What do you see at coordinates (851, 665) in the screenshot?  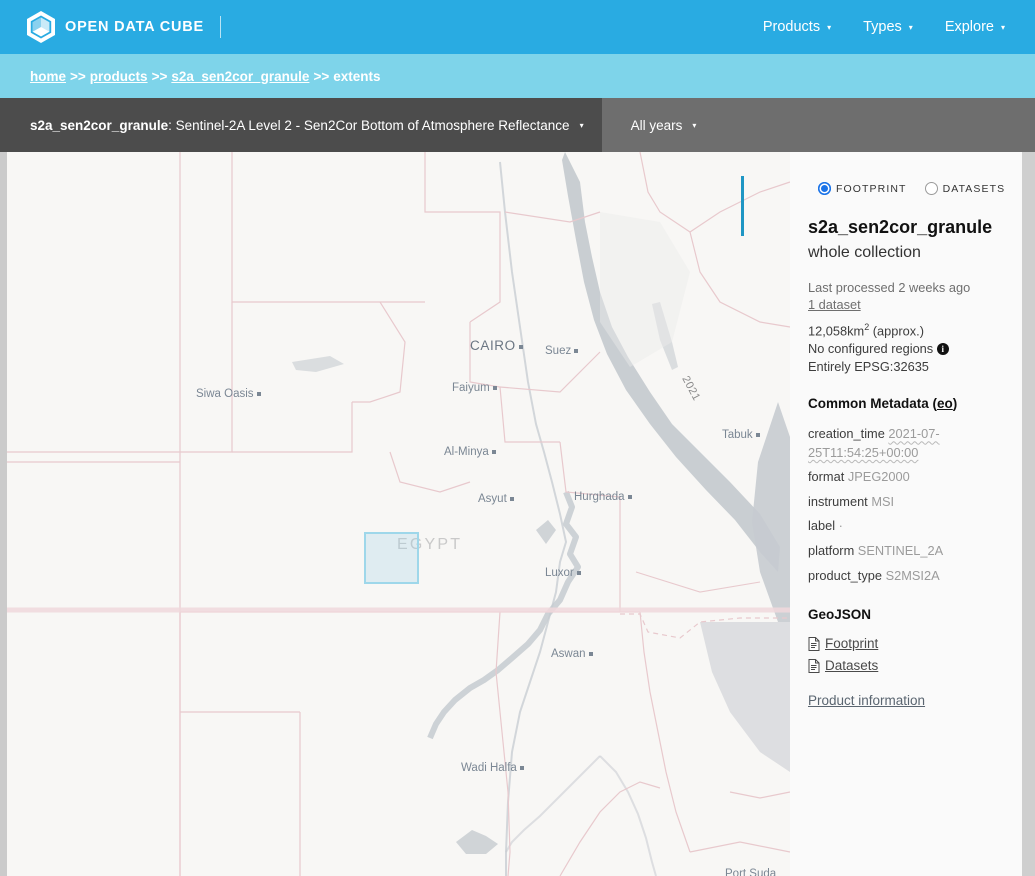 I see `geojson-datasets-link: Datasets` at bounding box center [851, 665].